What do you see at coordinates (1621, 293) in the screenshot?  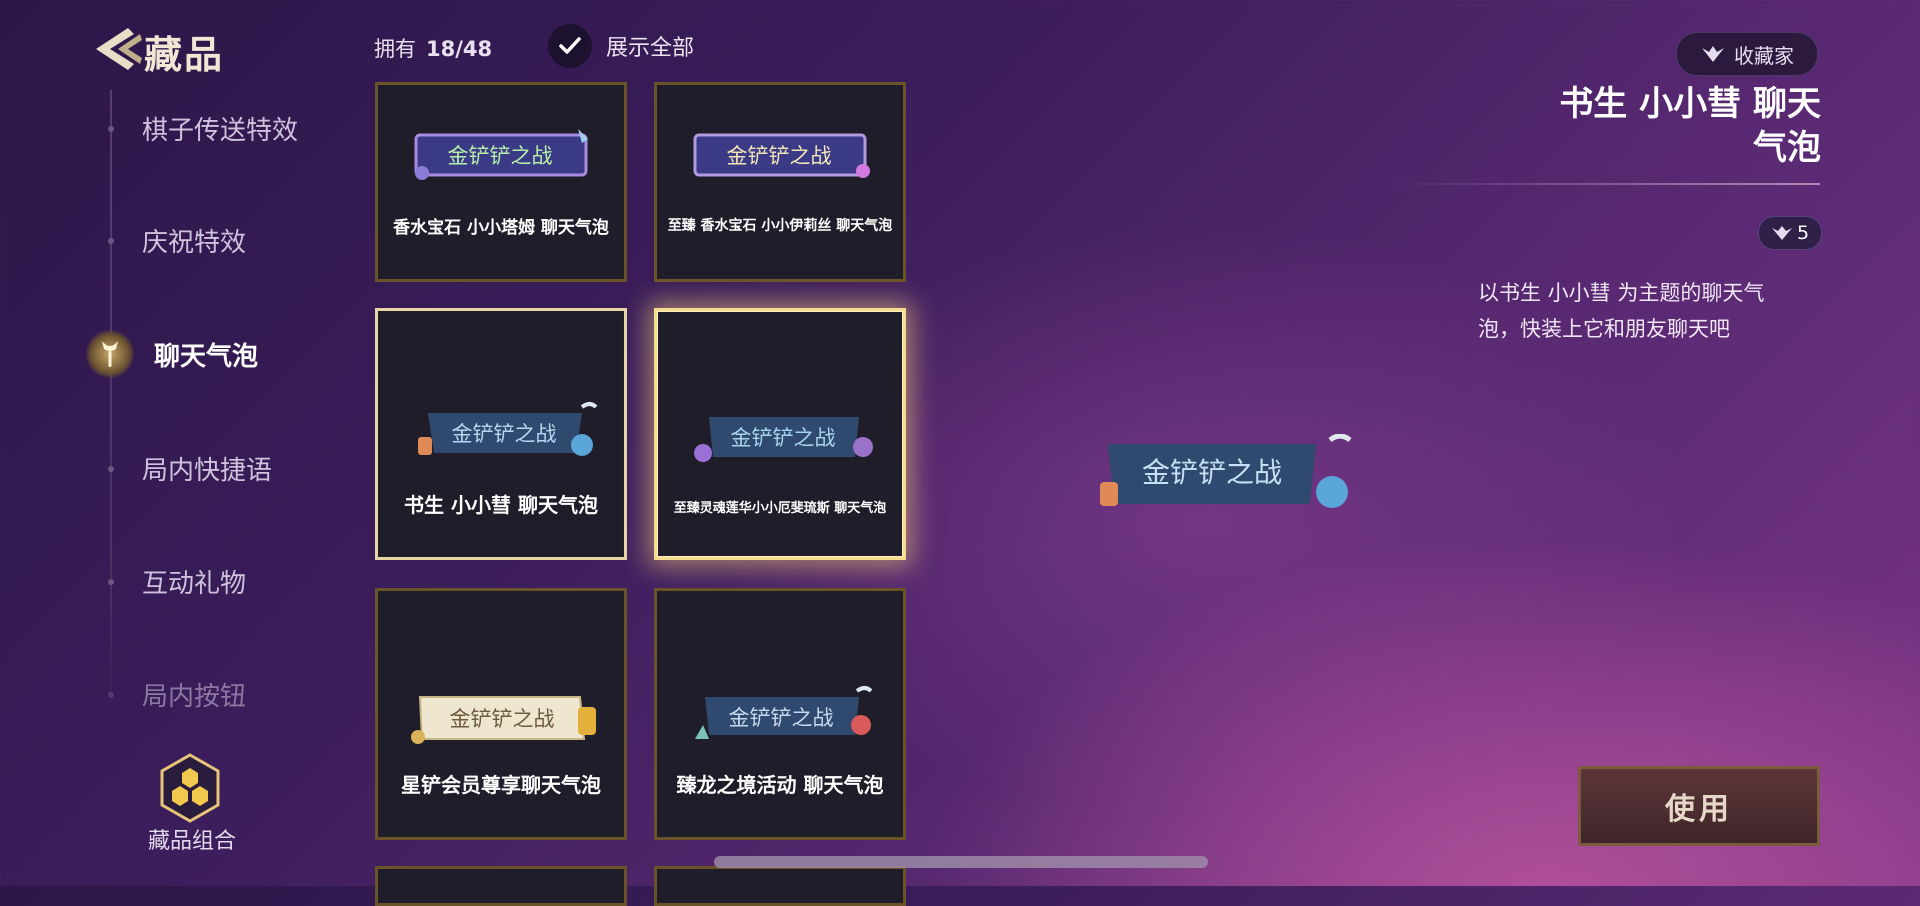 I see `item-description-line1: 以书生 小小彗 为主题的聊天气` at bounding box center [1621, 293].